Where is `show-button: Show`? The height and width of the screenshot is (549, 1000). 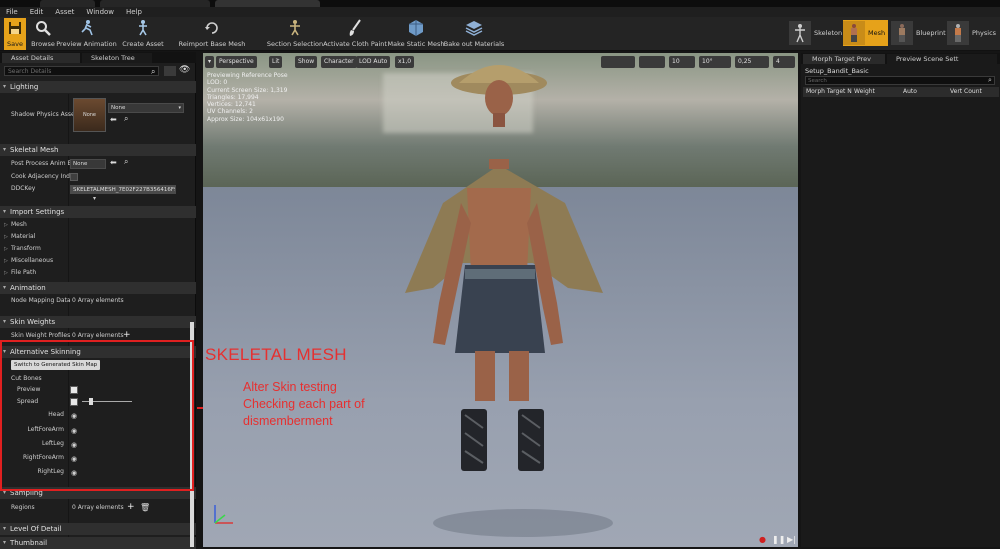 show-button: Show is located at coordinates (306, 62).